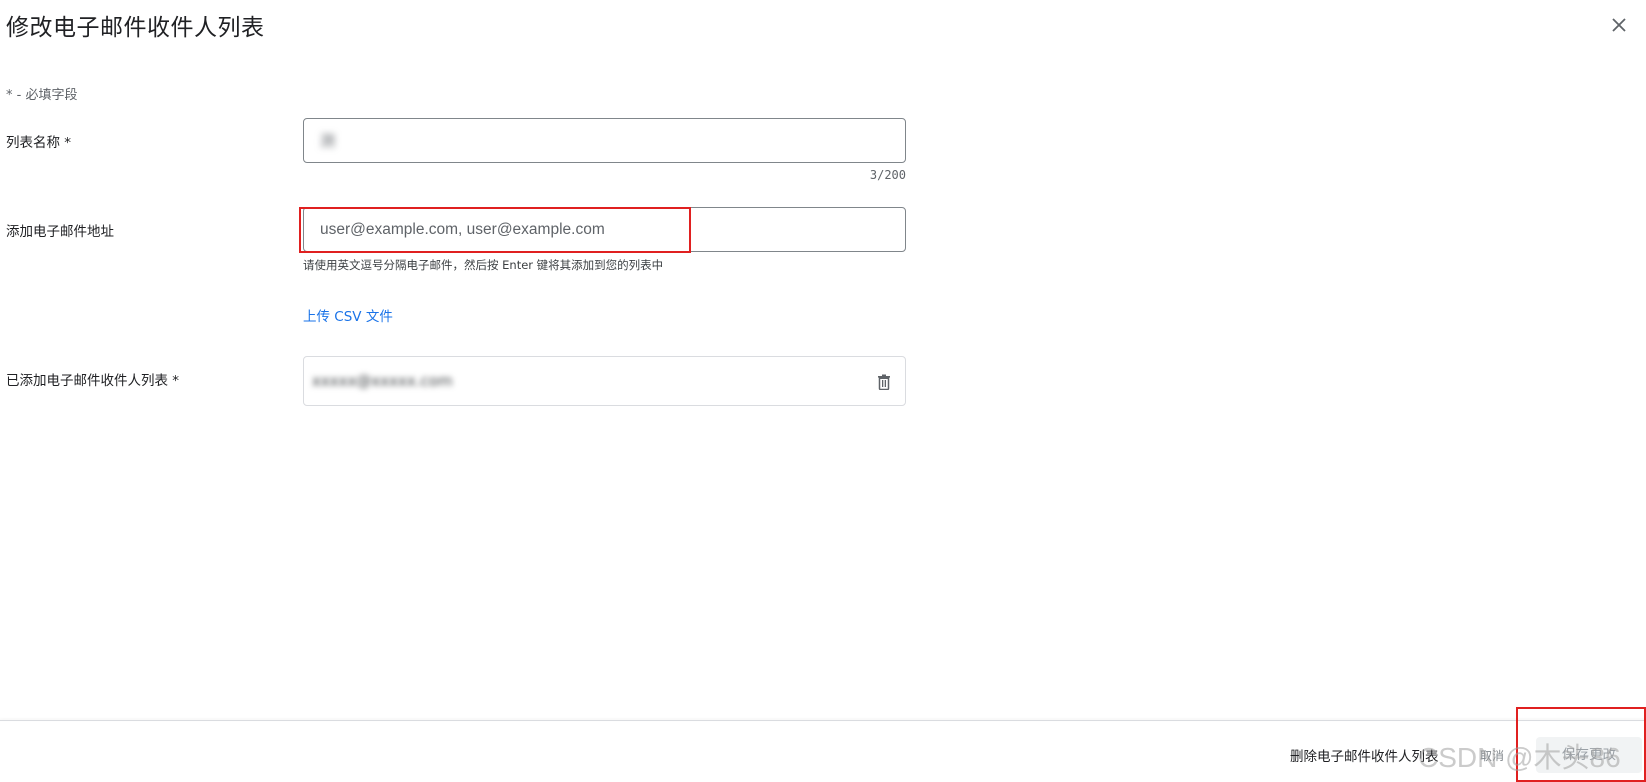 Image resolution: width=1646 pixels, height=782 pixels. I want to click on add-email-field, so click(604, 229).